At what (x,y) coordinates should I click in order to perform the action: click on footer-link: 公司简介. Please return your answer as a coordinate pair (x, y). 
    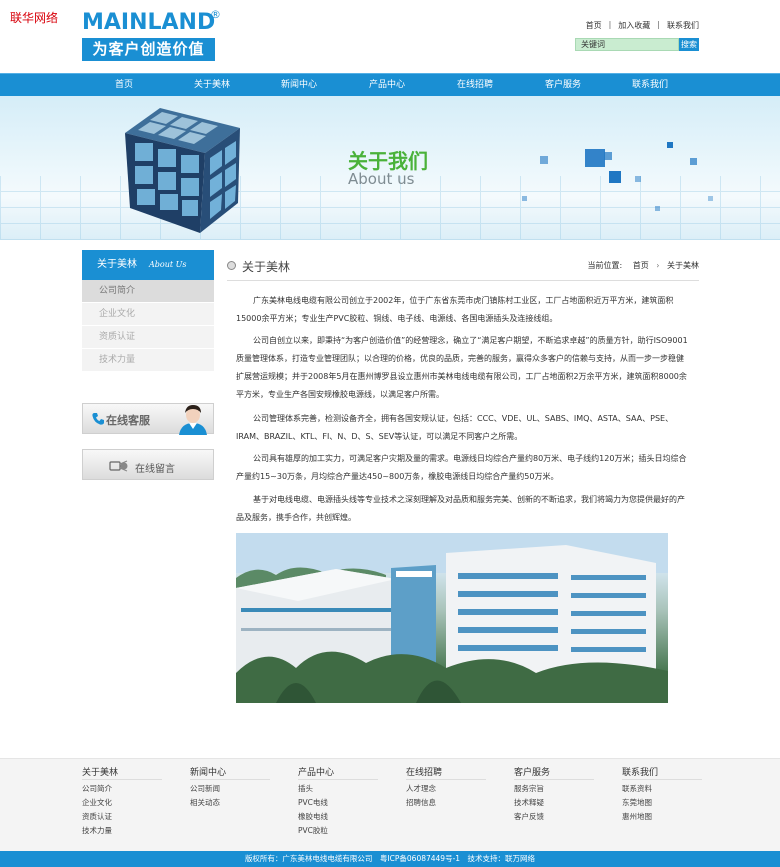
    Looking at the image, I should click on (122, 789).